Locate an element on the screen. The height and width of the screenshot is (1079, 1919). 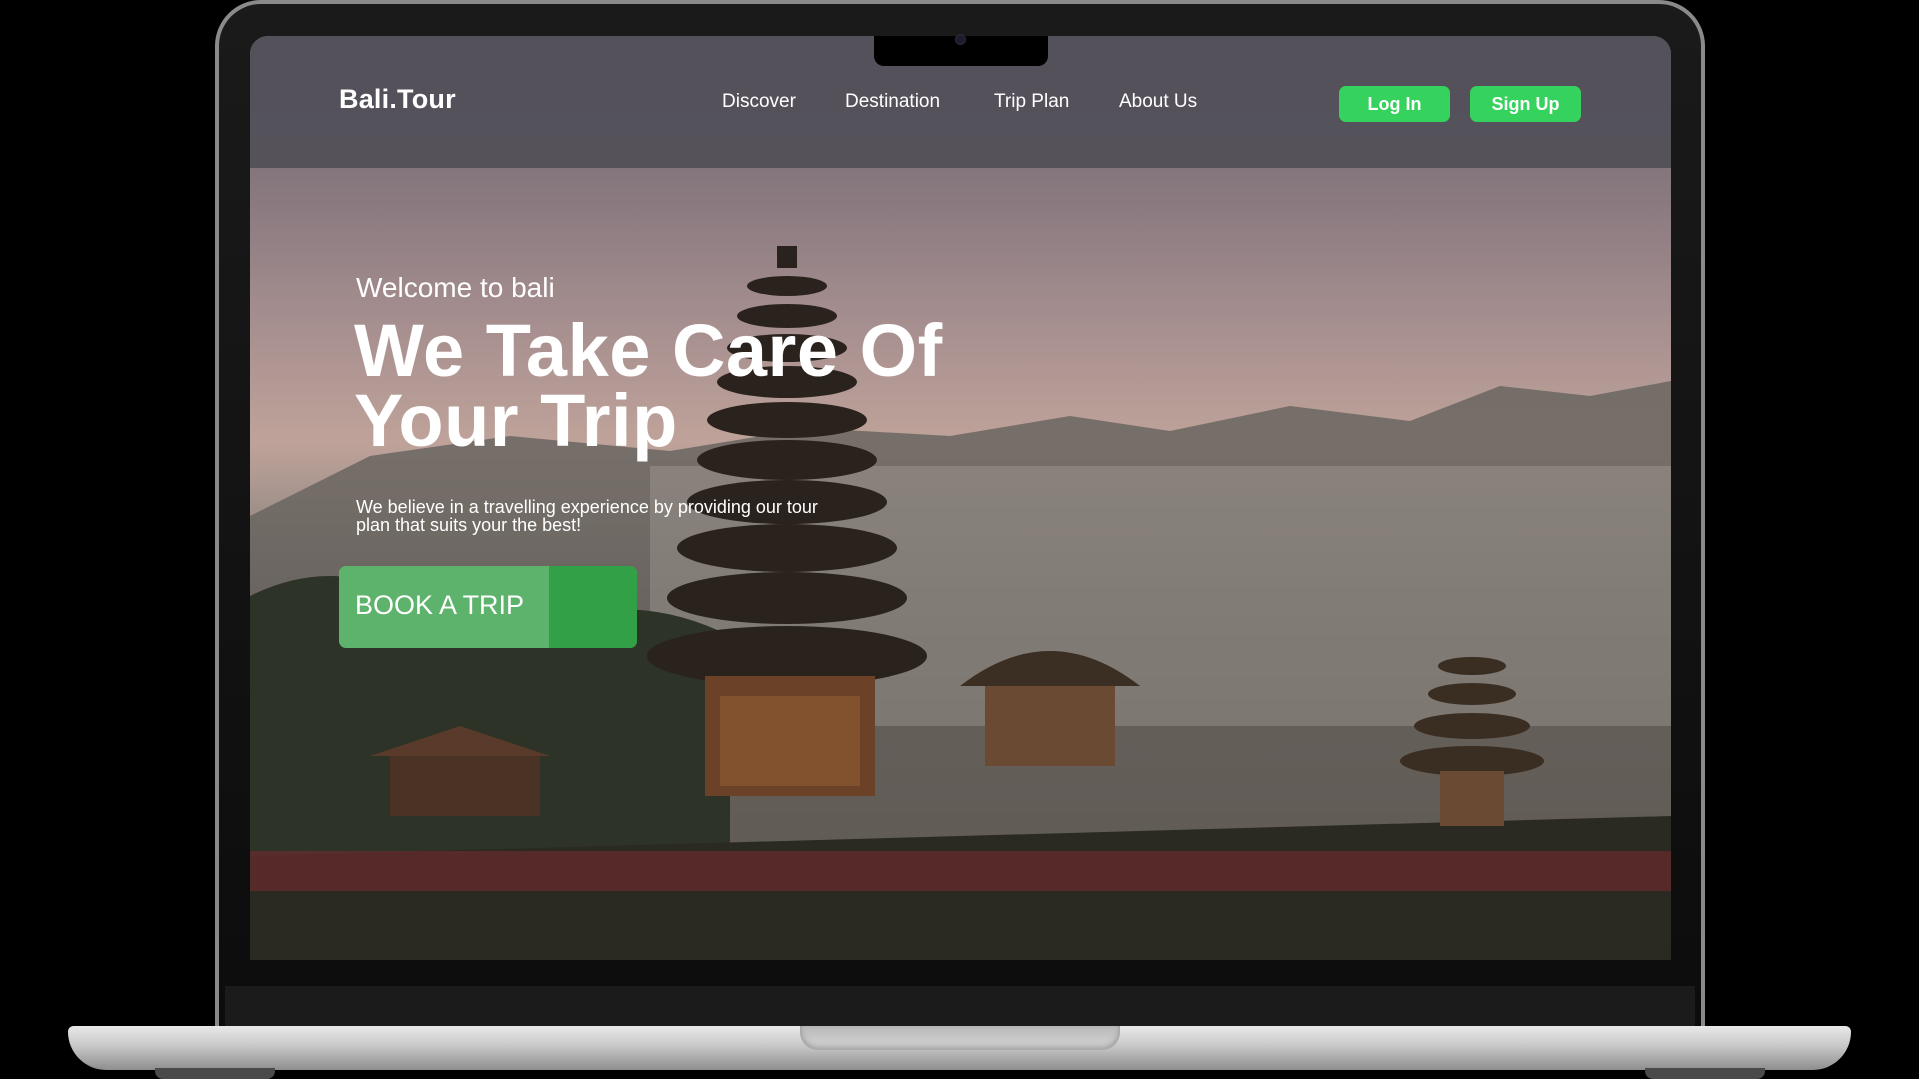
nav-link-about-us: About Us is located at coordinates (1158, 102).